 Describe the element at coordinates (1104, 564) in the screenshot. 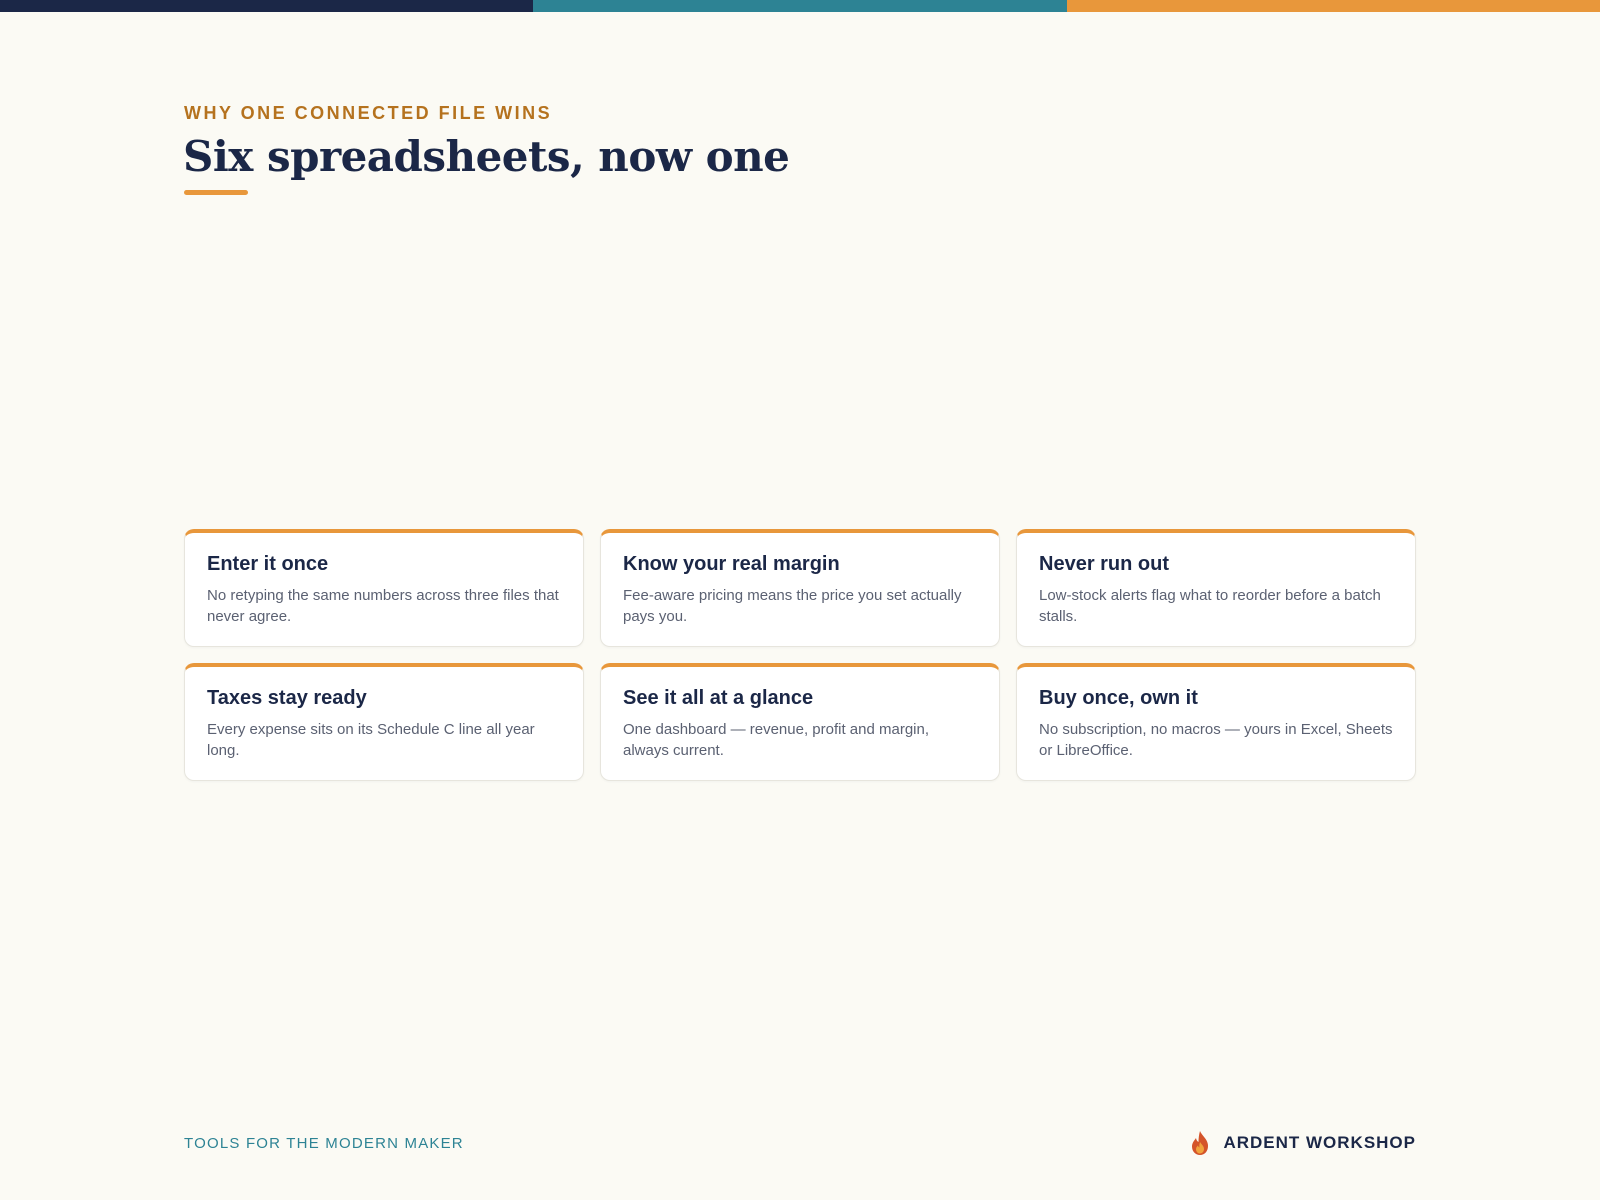

I see `card-title: Never run out` at that location.